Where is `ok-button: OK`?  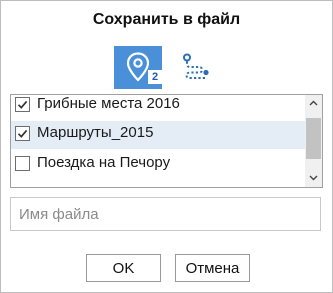
ok-button: OK is located at coordinates (123, 268).